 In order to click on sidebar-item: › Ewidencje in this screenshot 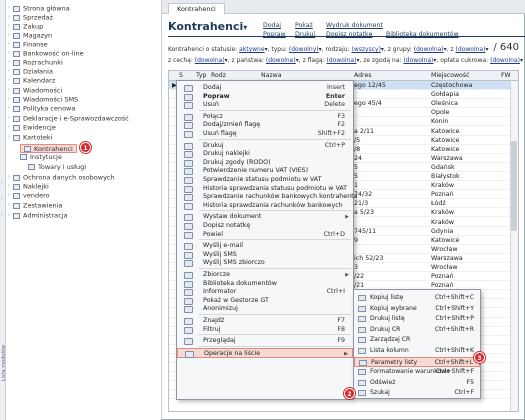, I will do `click(32, 127)`.